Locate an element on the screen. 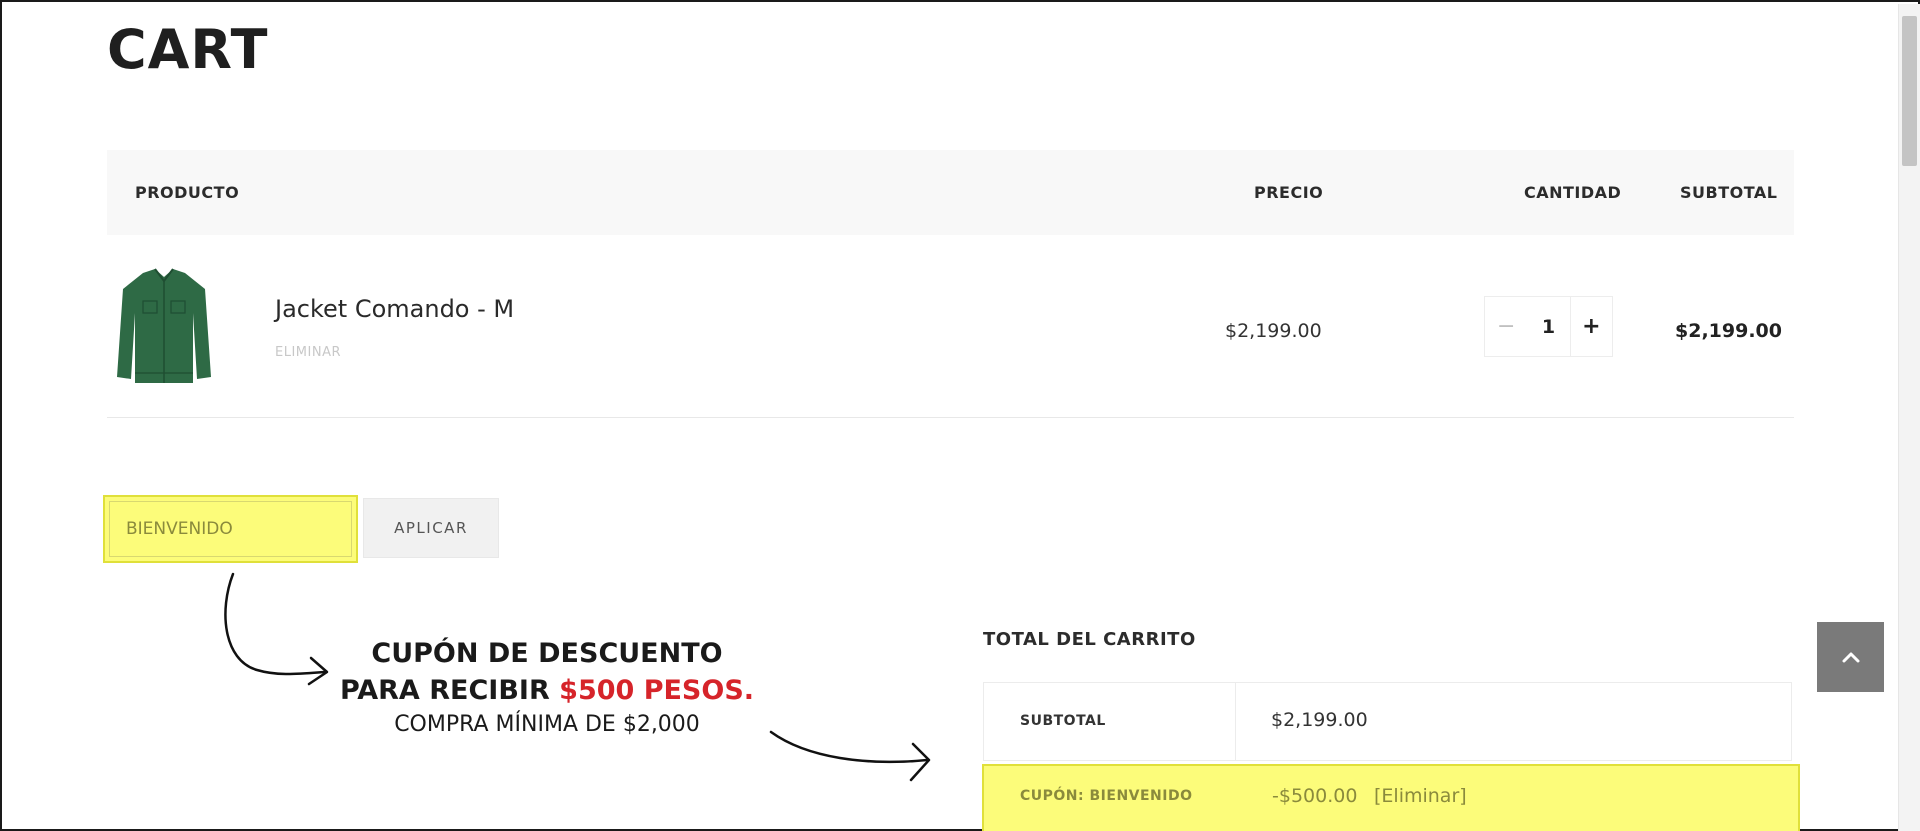 The image size is (1920, 831). totals-coupon-label: CUPÓN: BIENVENIDO is located at coordinates (1106, 796).